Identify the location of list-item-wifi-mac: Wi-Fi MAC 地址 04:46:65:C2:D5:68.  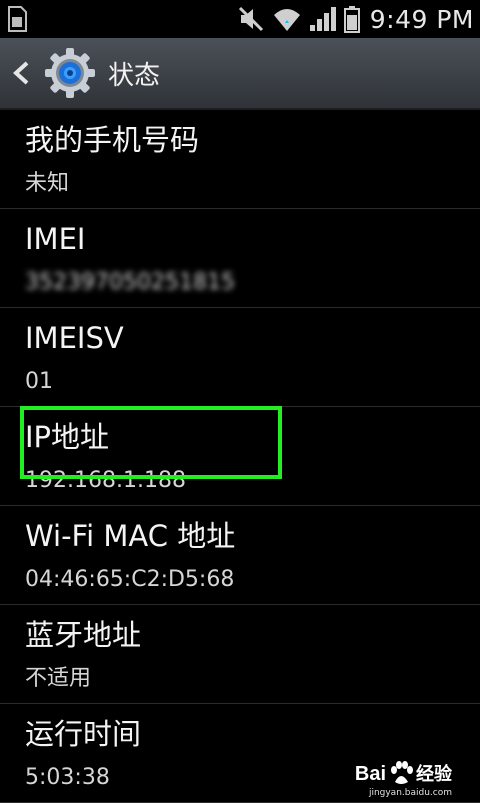
(240, 555).